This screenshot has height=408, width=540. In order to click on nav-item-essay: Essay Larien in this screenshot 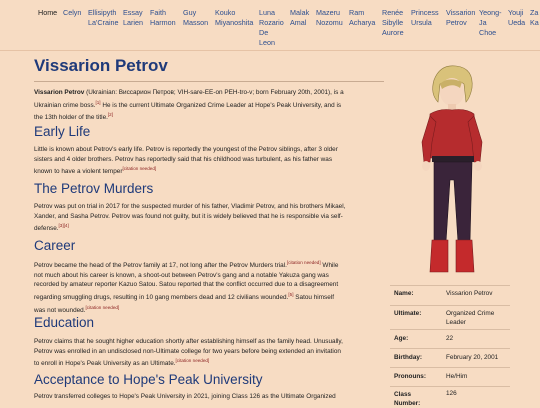, I will do `click(133, 18)`.